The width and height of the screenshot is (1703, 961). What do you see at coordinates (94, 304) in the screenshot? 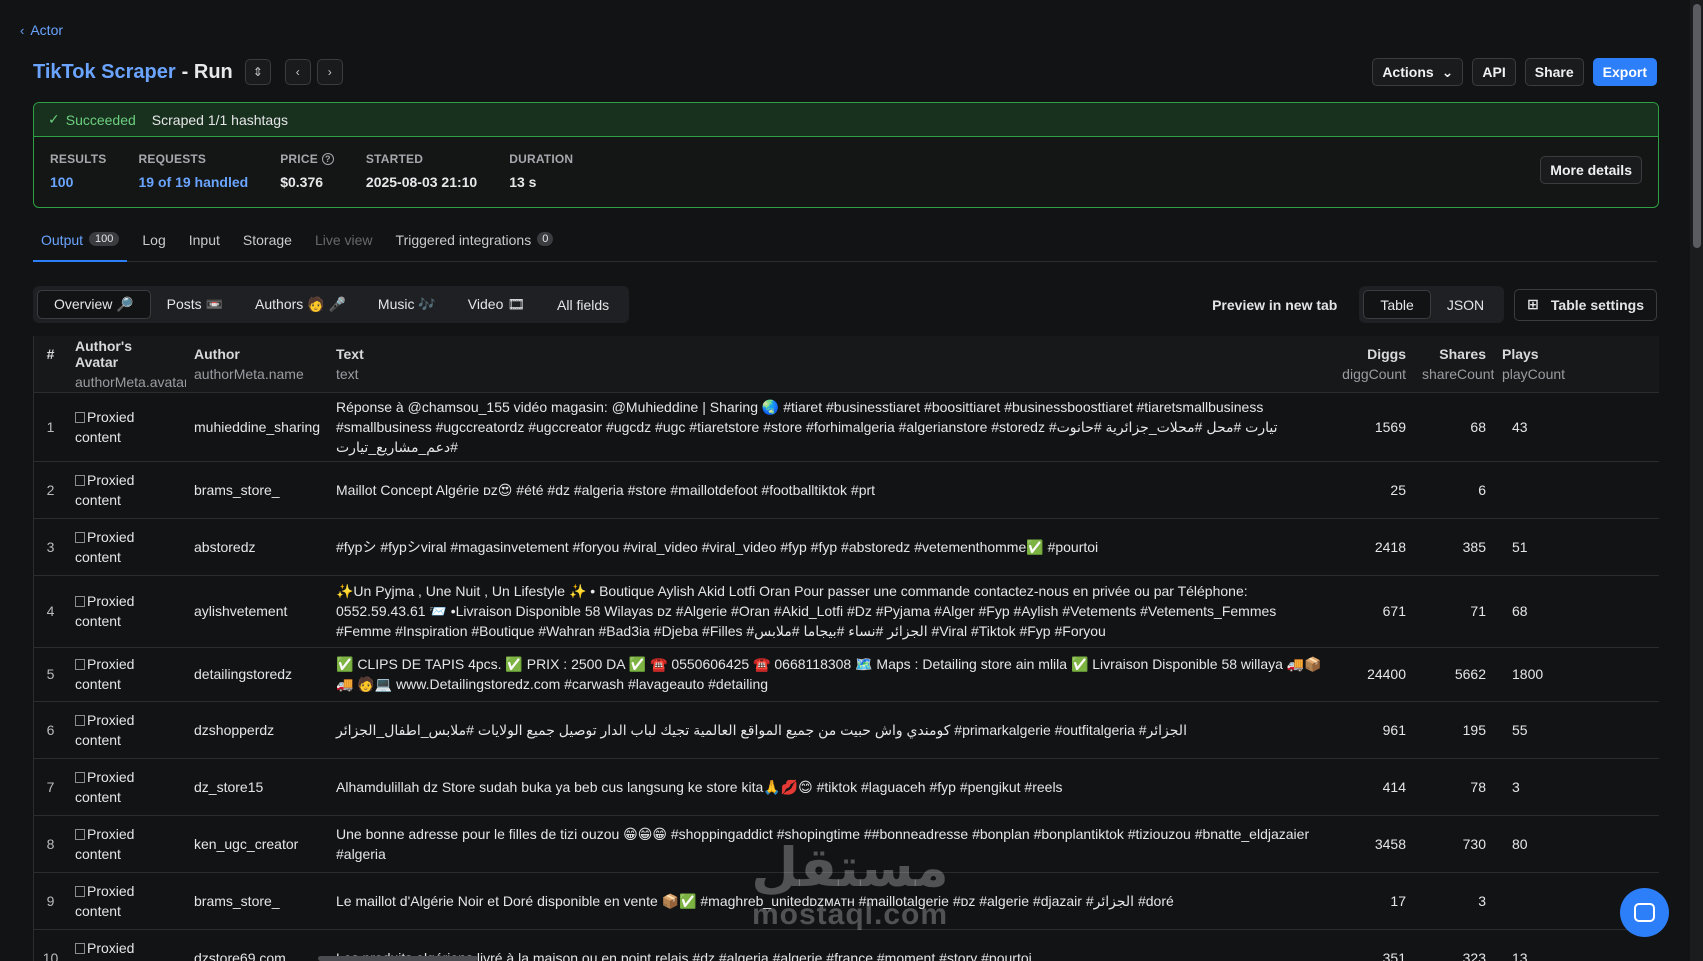
I see `view-overview: Overview 🔎` at bounding box center [94, 304].